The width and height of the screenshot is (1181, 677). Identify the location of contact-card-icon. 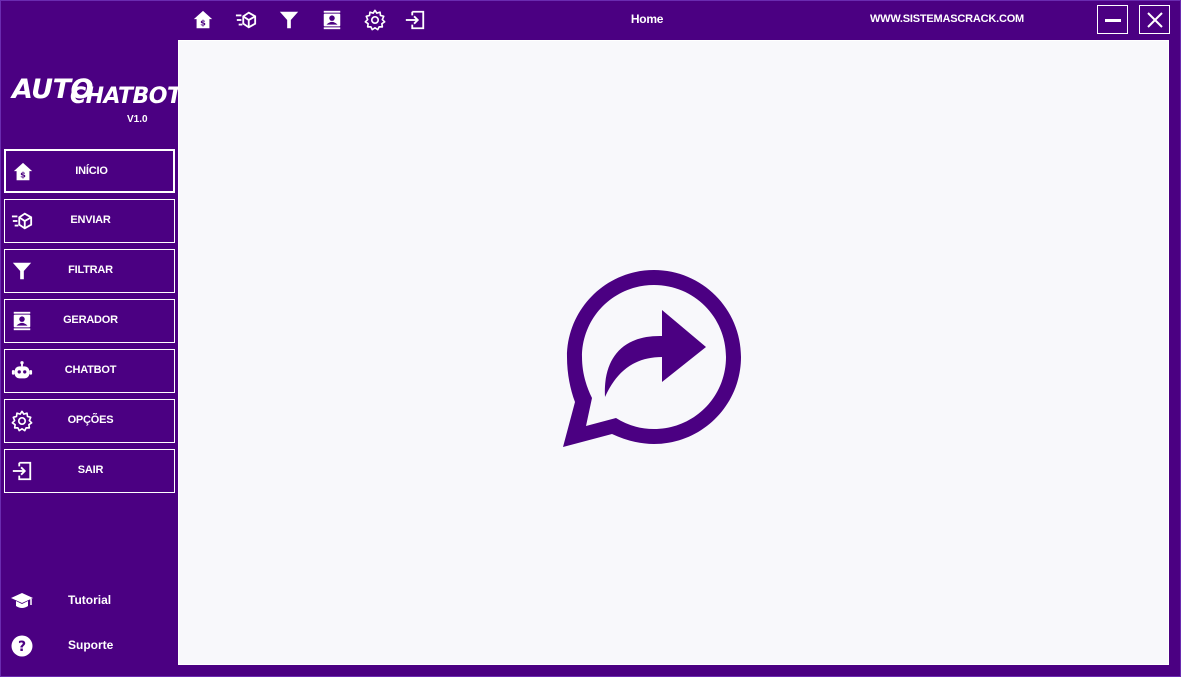
(332, 20).